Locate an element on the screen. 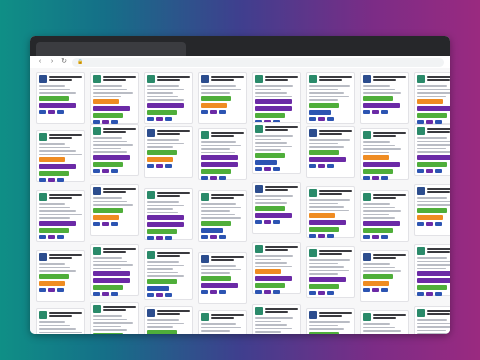 The image size is (480, 360). browser-tab is located at coordinates (111, 49).